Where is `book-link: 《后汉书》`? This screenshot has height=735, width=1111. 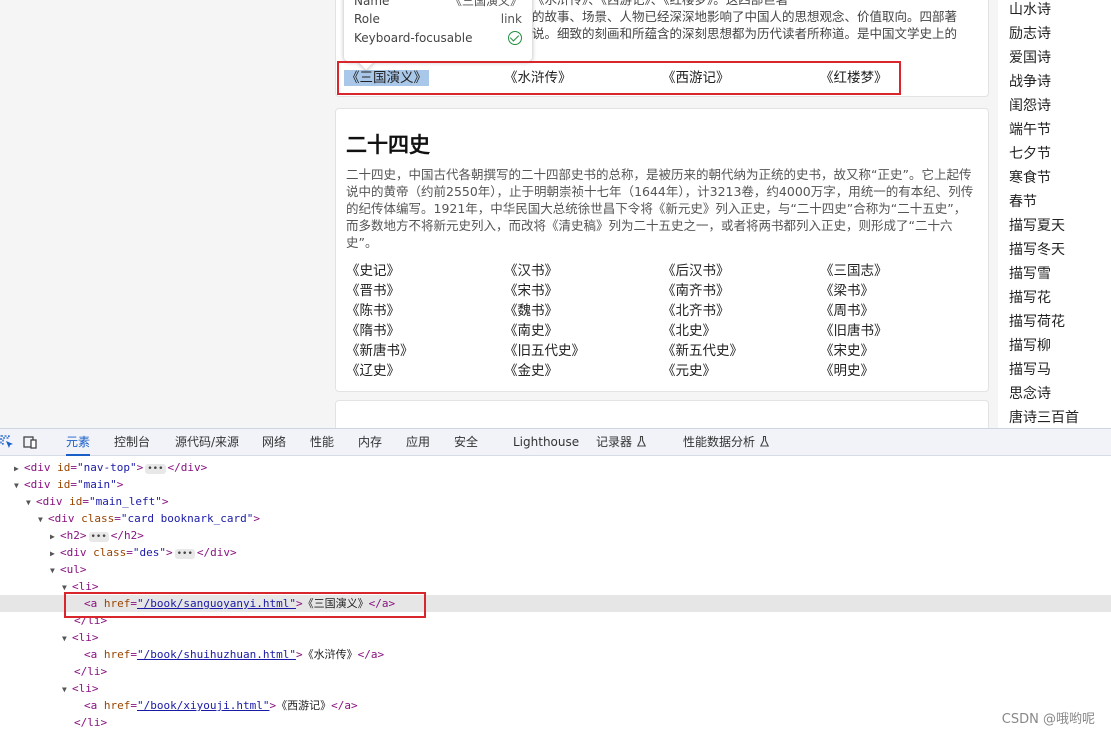 book-link: 《后汉书》 is located at coordinates (696, 271).